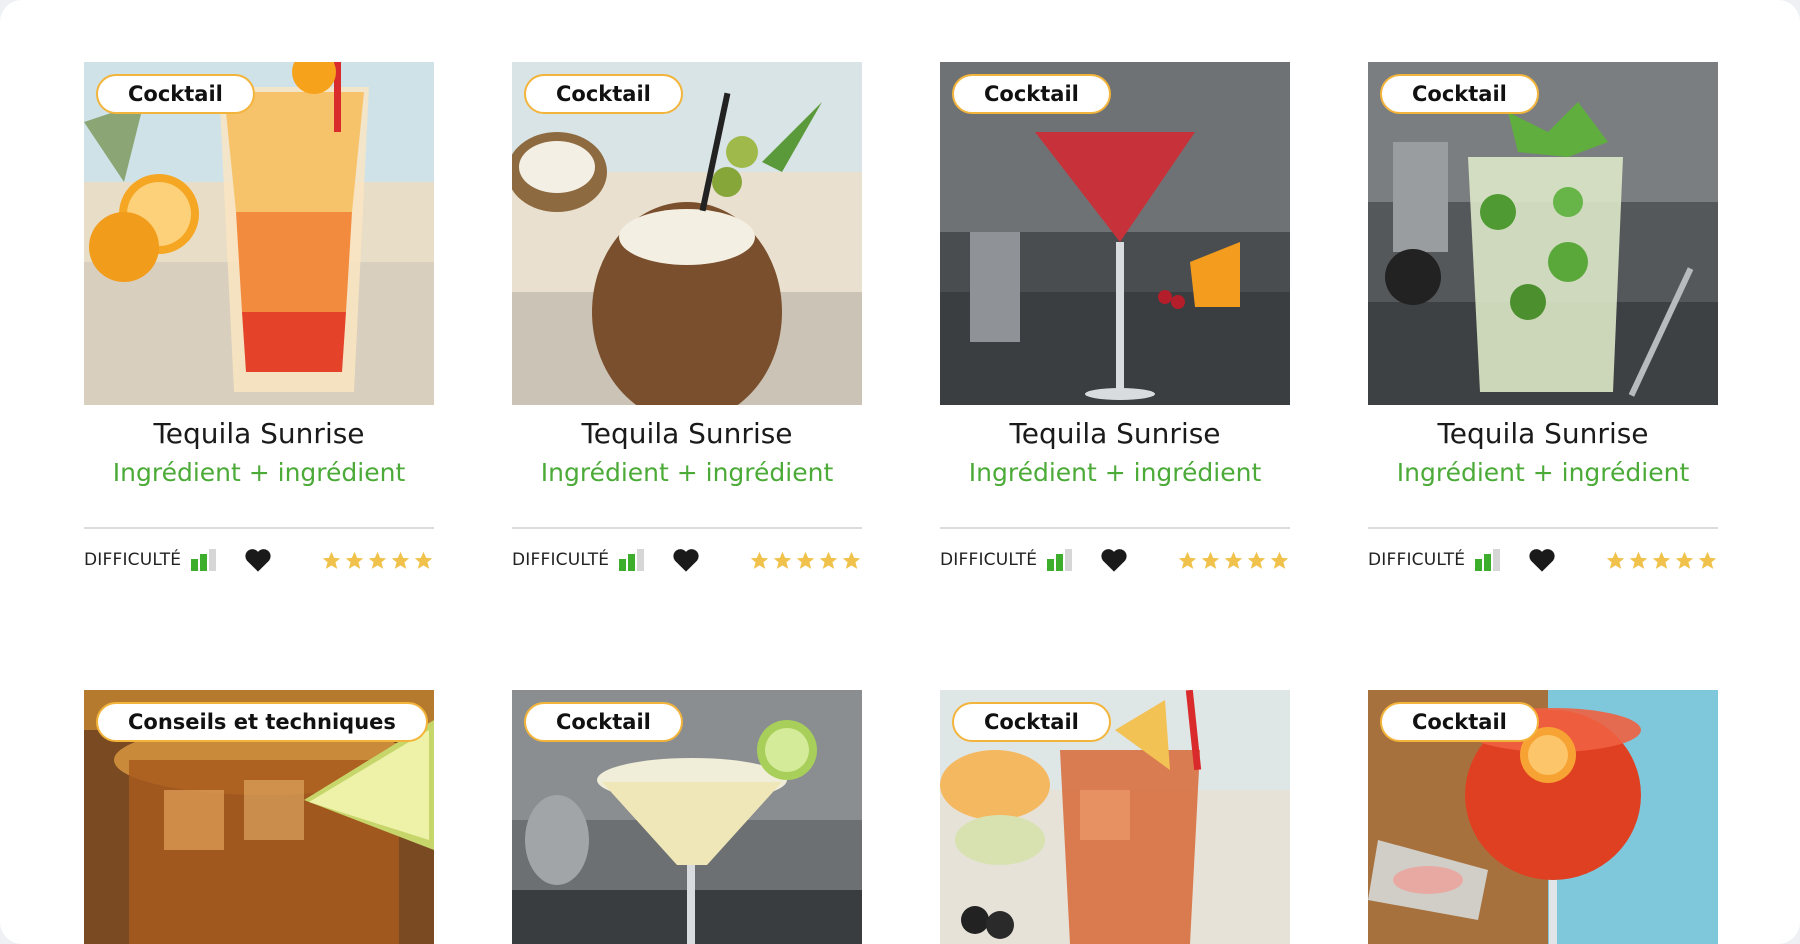  I want to click on cocktail-photo: Conseils et techniques, so click(259, 817).